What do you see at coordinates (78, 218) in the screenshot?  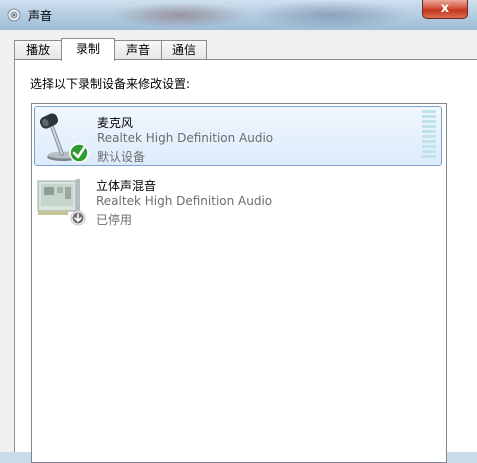 I see `disabled-arrow-icon` at bounding box center [78, 218].